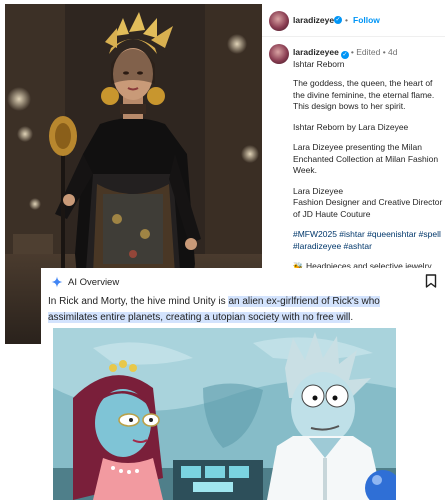 The image size is (445, 500). What do you see at coordinates (94, 282) in the screenshot?
I see `ai-overview-title: AI Overview` at bounding box center [94, 282].